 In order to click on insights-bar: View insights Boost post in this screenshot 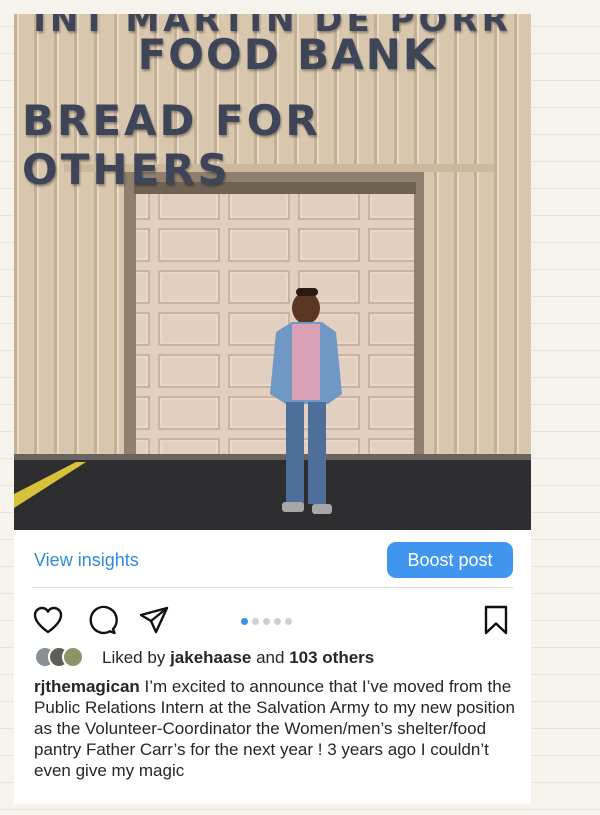, I will do `click(272, 559)`.